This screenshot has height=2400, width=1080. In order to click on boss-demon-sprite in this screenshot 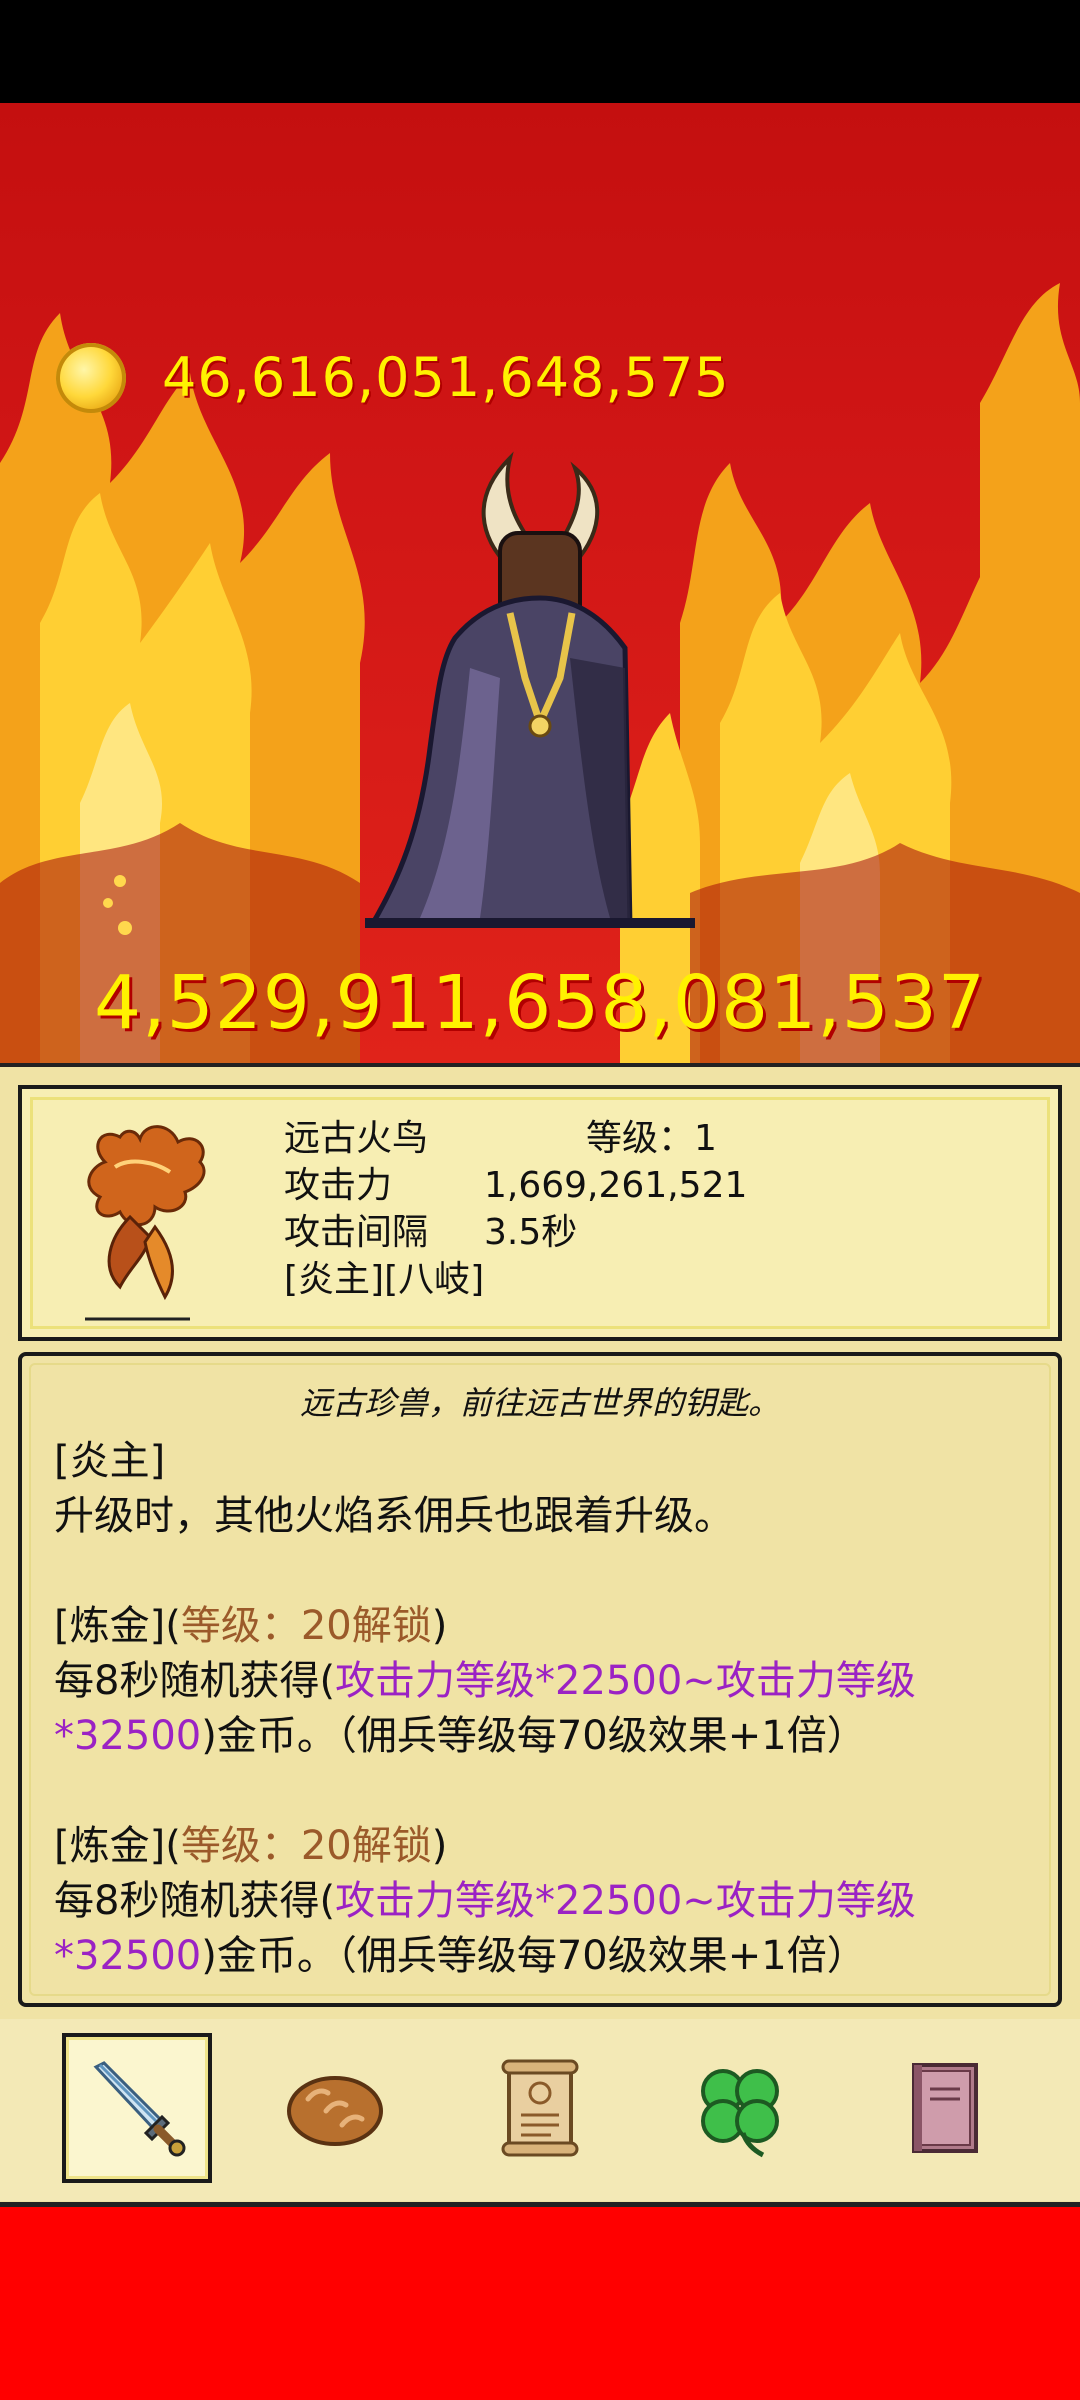, I will do `click(530, 688)`.